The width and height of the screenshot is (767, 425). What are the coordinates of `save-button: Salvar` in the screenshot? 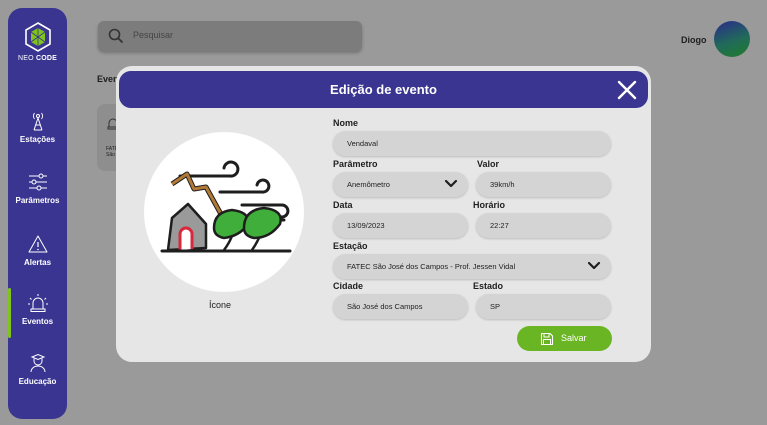 It's located at (564, 338).